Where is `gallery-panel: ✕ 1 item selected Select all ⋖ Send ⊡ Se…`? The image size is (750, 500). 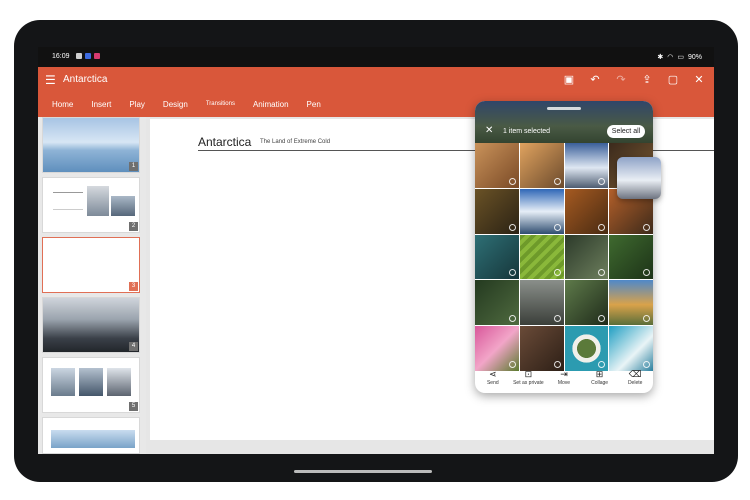
gallery-panel: ✕ 1 item selected Select all ⋖ Send ⊡ Se… is located at coordinates (564, 247).